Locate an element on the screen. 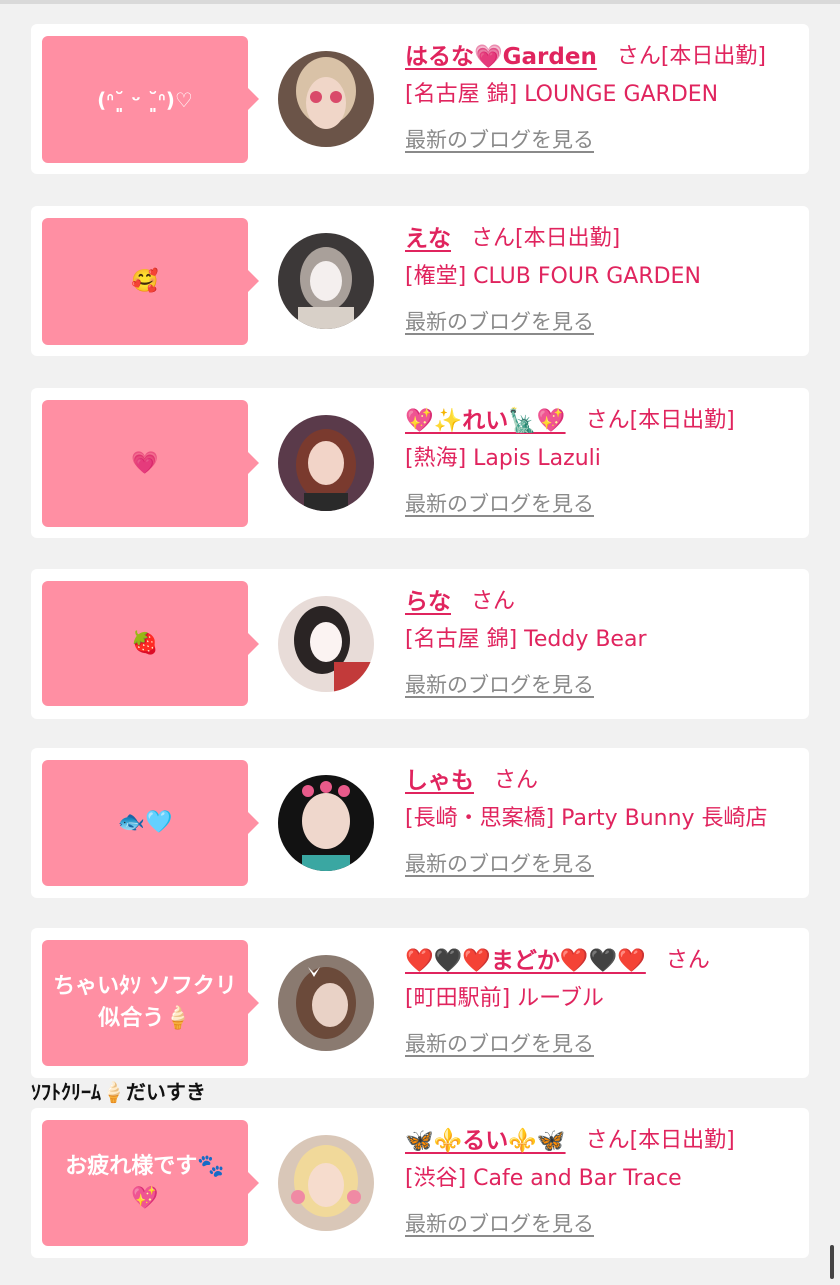 The width and height of the screenshot is (840, 1285). shop-label: [権堂] CLUB FOUR GARDEN is located at coordinates (553, 276).